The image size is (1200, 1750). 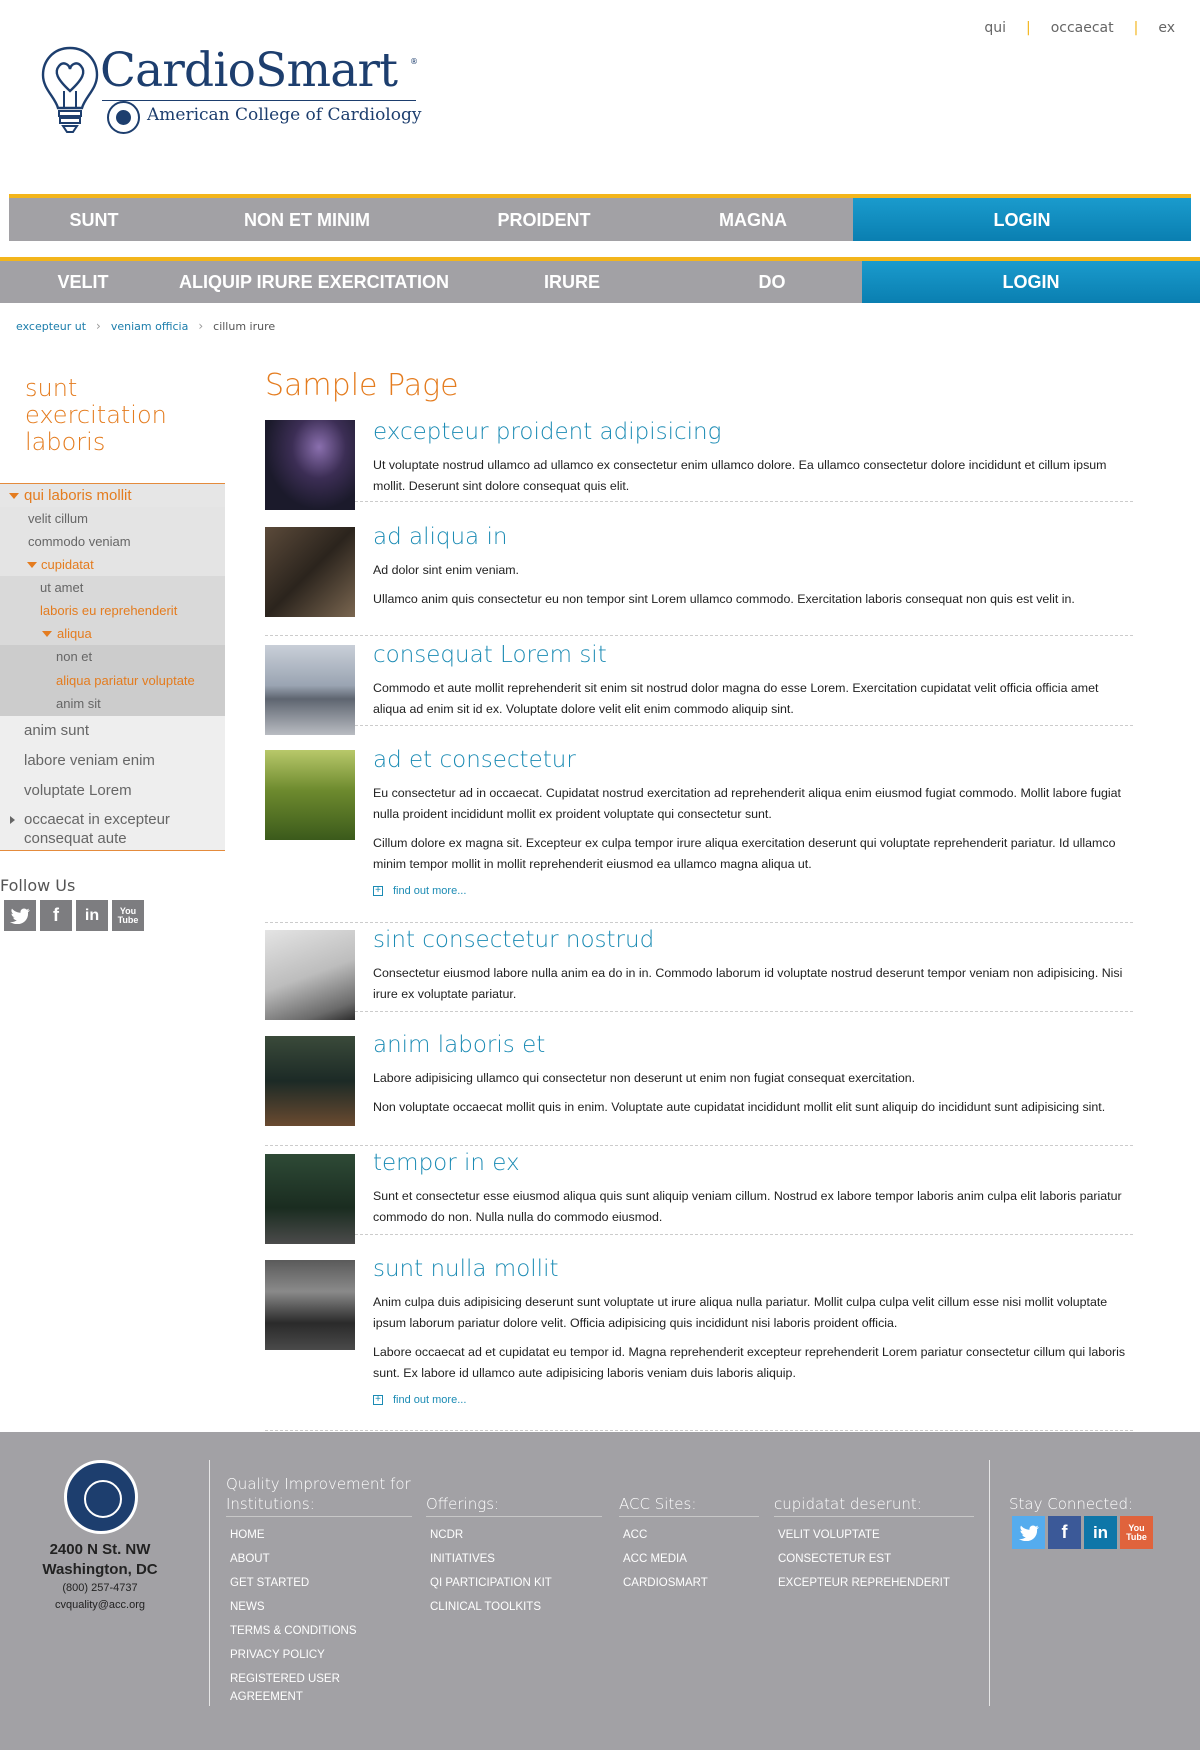 What do you see at coordinates (112, 704) in the screenshot?
I see `sidebar-item-anim-sit: anim sit` at bounding box center [112, 704].